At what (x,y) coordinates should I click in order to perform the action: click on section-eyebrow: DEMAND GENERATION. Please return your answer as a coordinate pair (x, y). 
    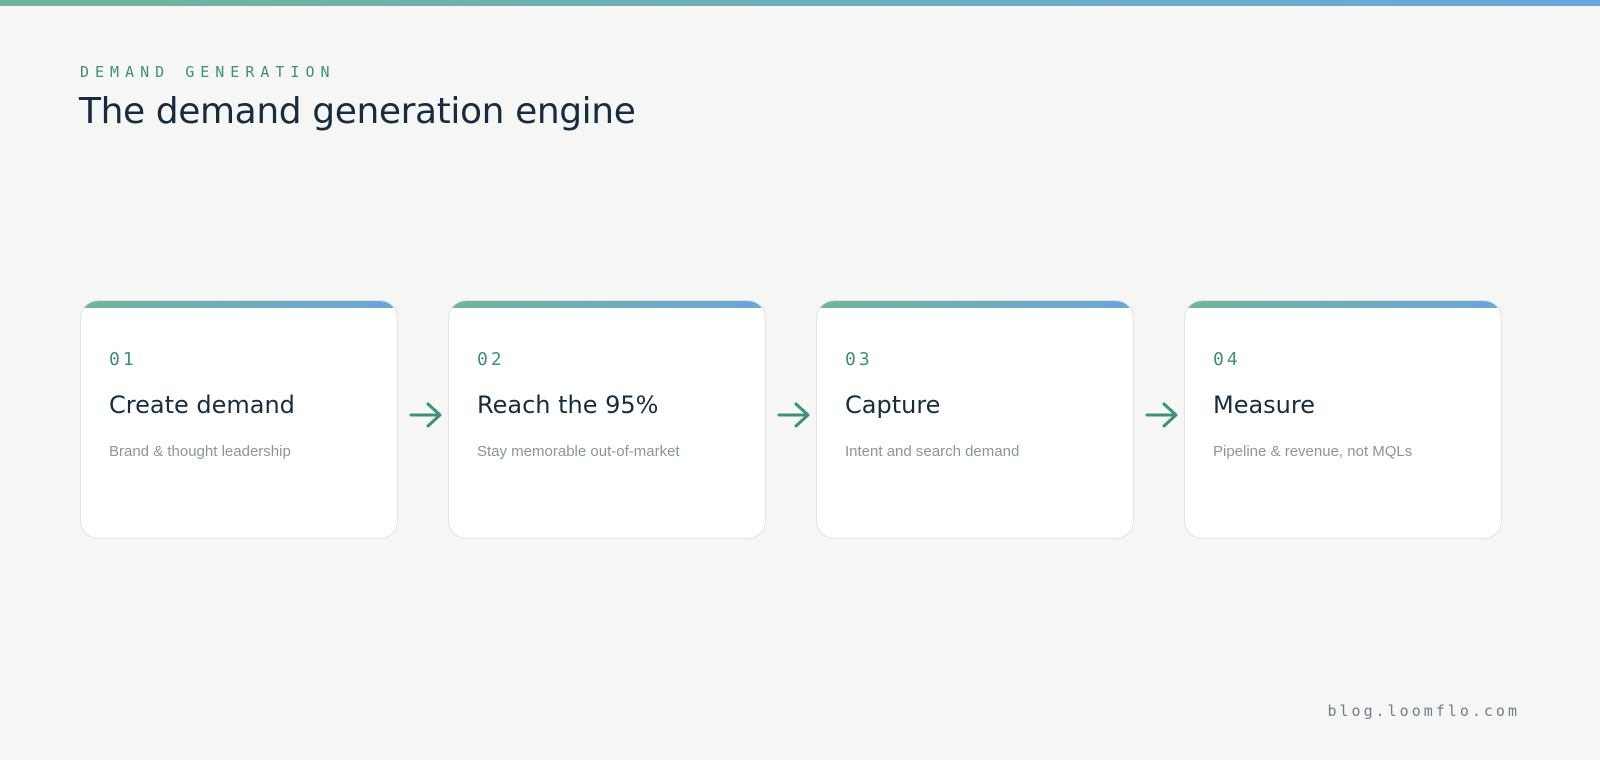
    Looking at the image, I should click on (208, 72).